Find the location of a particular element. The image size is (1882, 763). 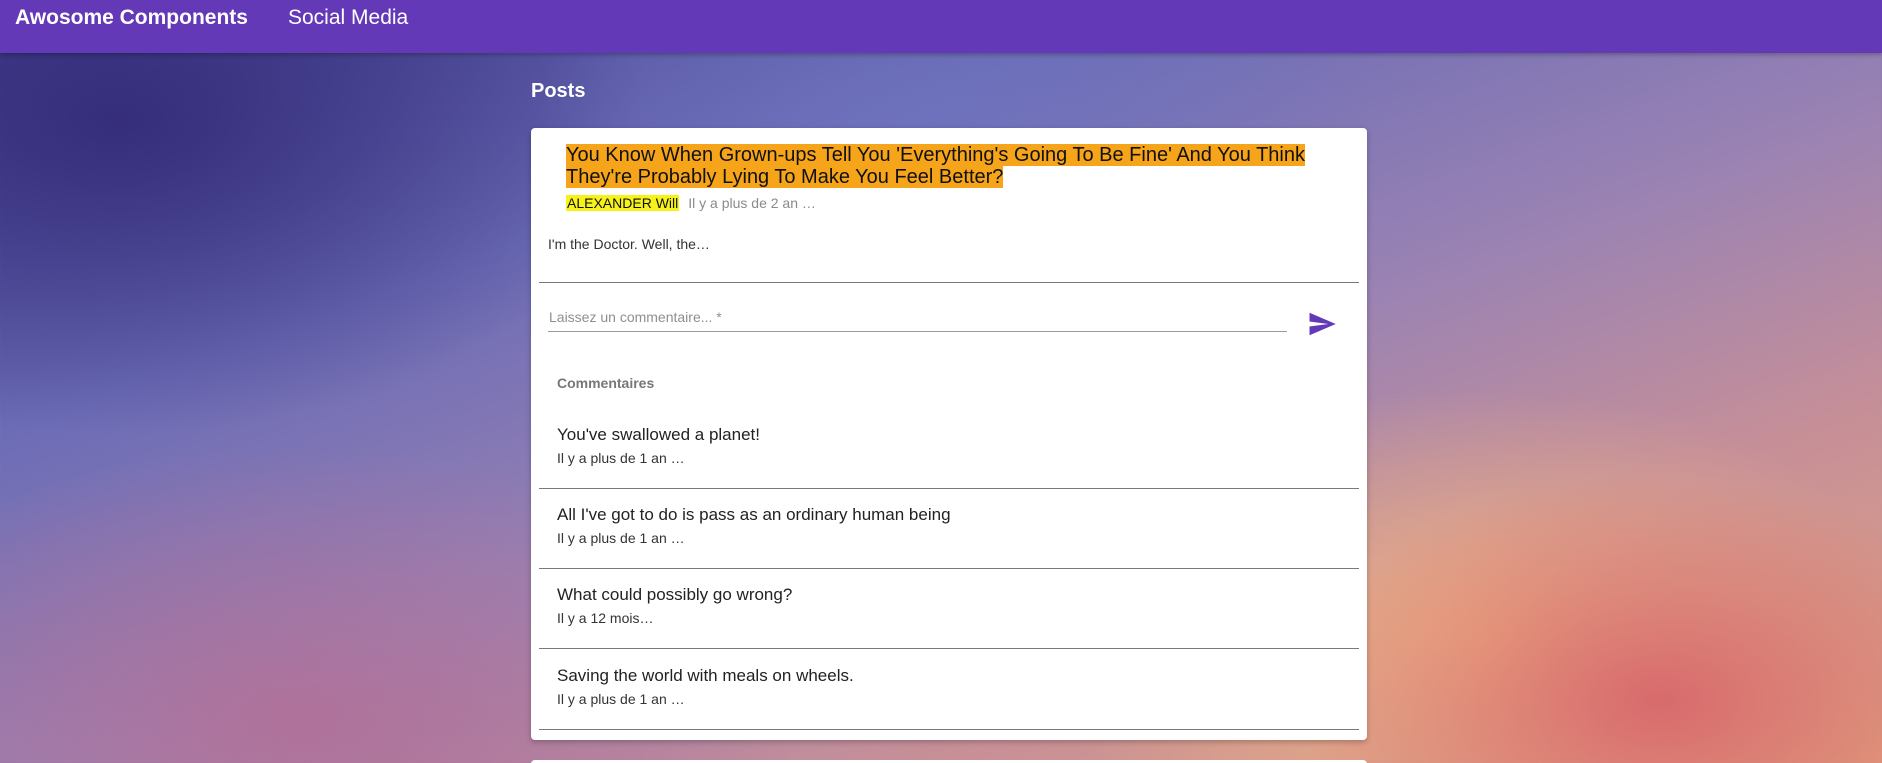

comment-text: You've swallowed a planet! is located at coordinates (658, 434).